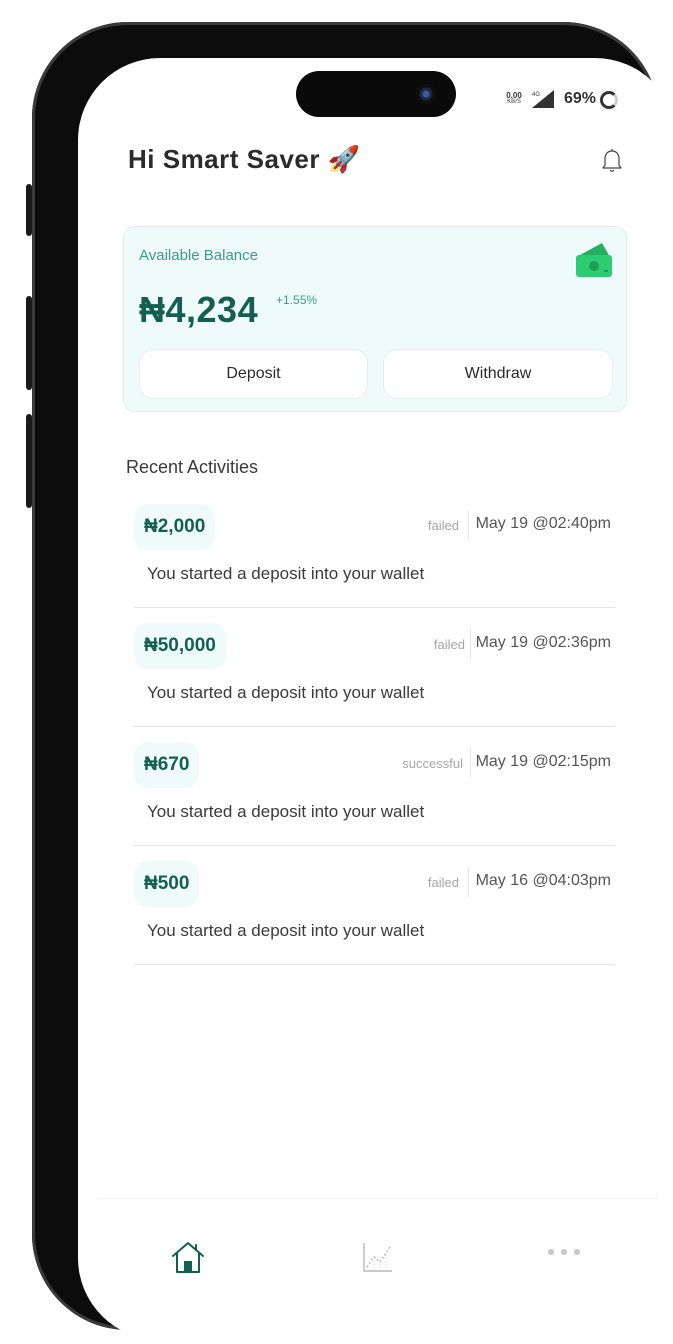  I want to click on activity-status: successful, so click(432, 763).